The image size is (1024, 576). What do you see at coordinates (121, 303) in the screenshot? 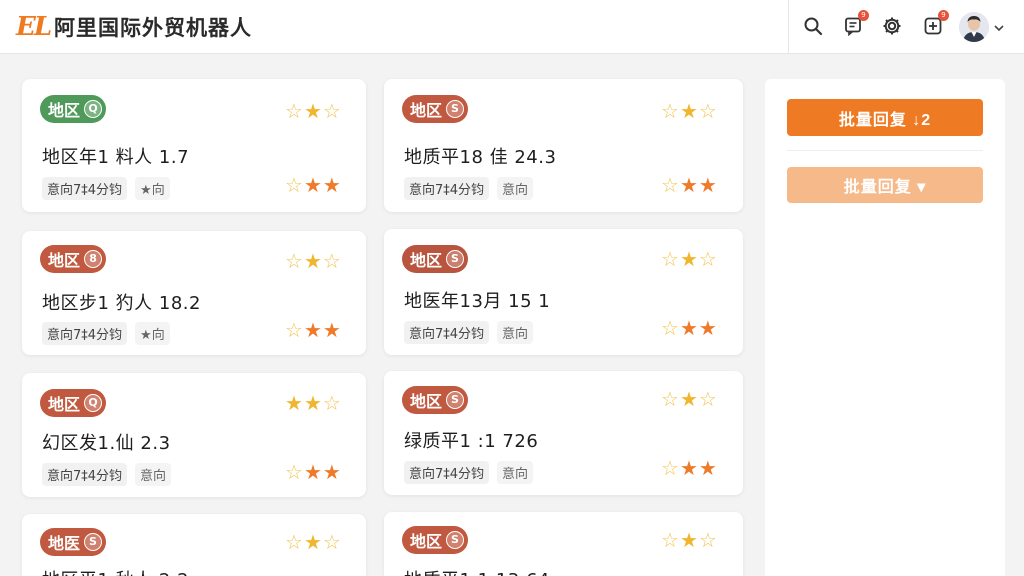
I see `lead-title: 地区步1 犳人 18.2` at bounding box center [121, 303].